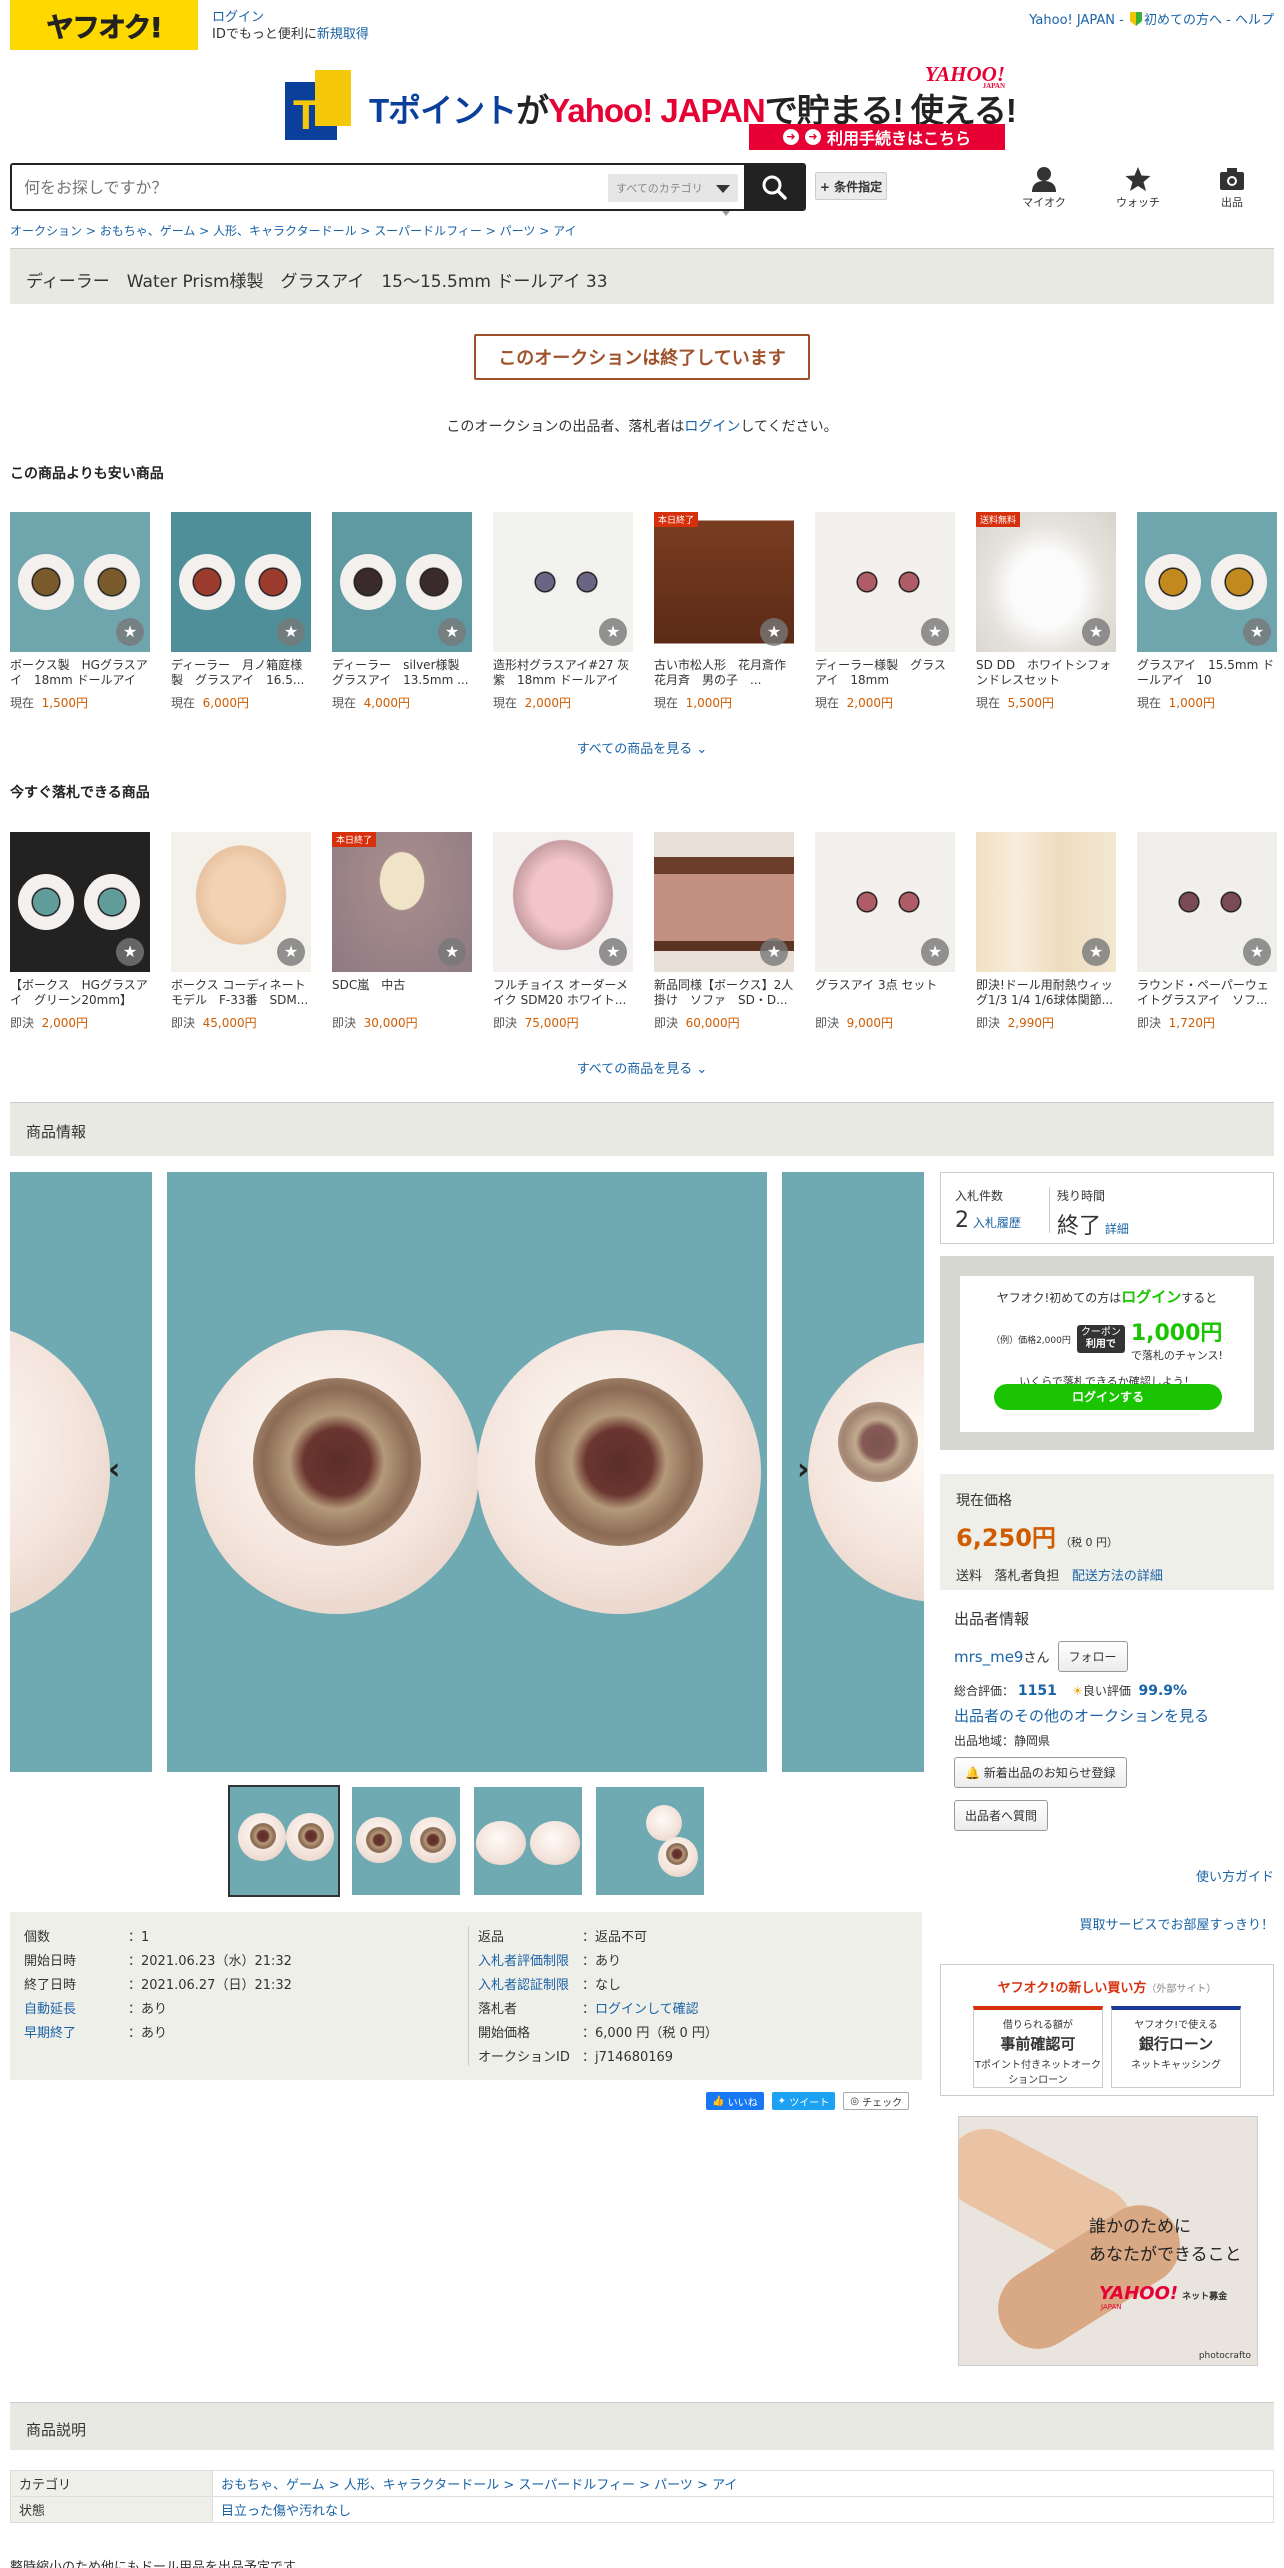  What do you see at coordinates (428, 231) in the screenshot?
I see `breadcrumb-item: スーパードルフィー` at bounding box center [428, 231].